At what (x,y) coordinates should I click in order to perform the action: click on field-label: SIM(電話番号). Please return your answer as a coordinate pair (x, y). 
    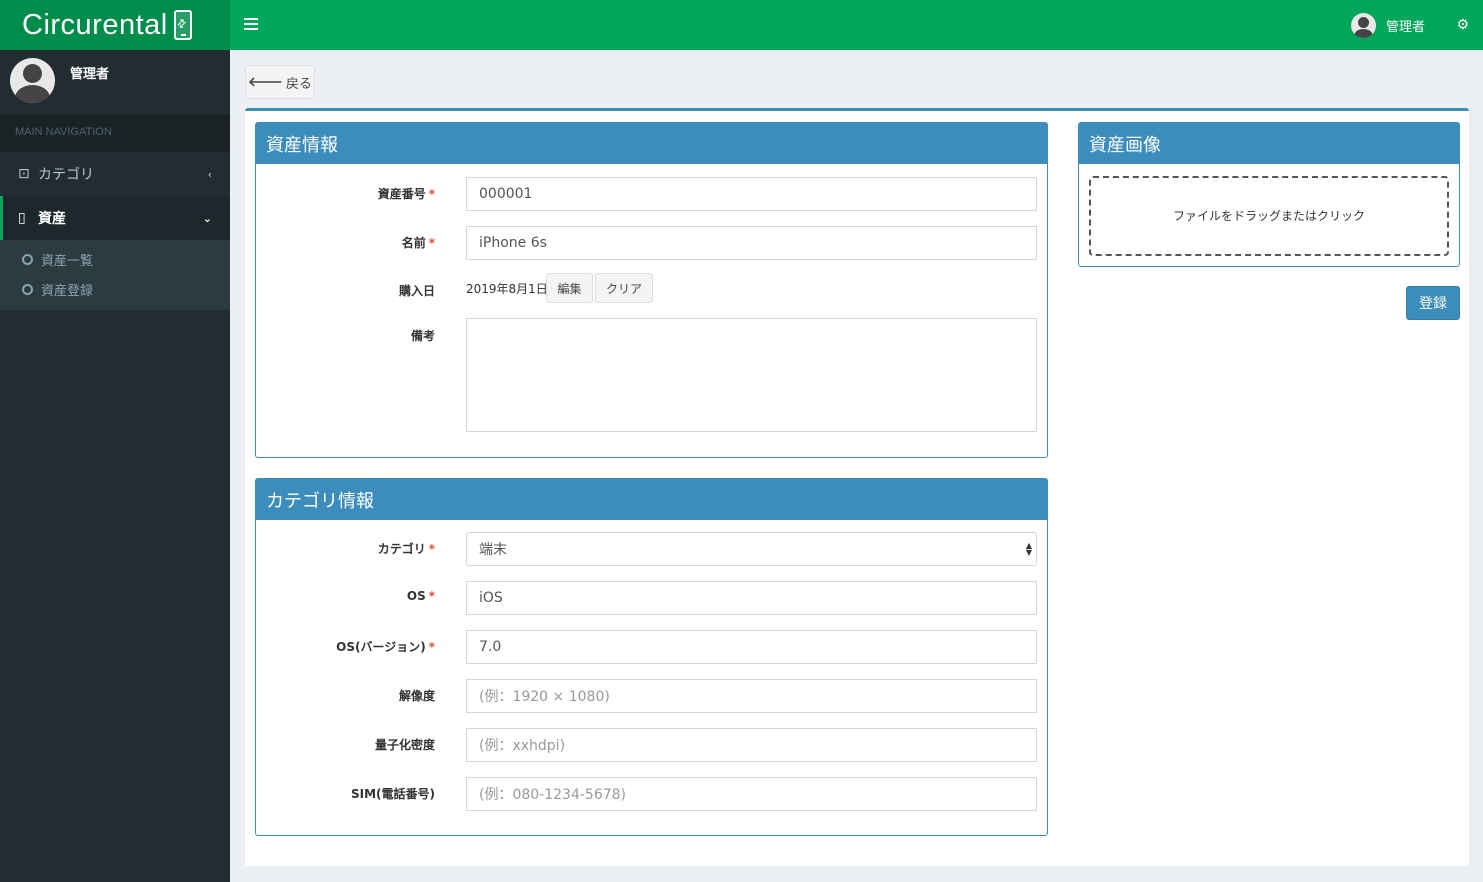
    Looking at the image, I should click on (392, 794).